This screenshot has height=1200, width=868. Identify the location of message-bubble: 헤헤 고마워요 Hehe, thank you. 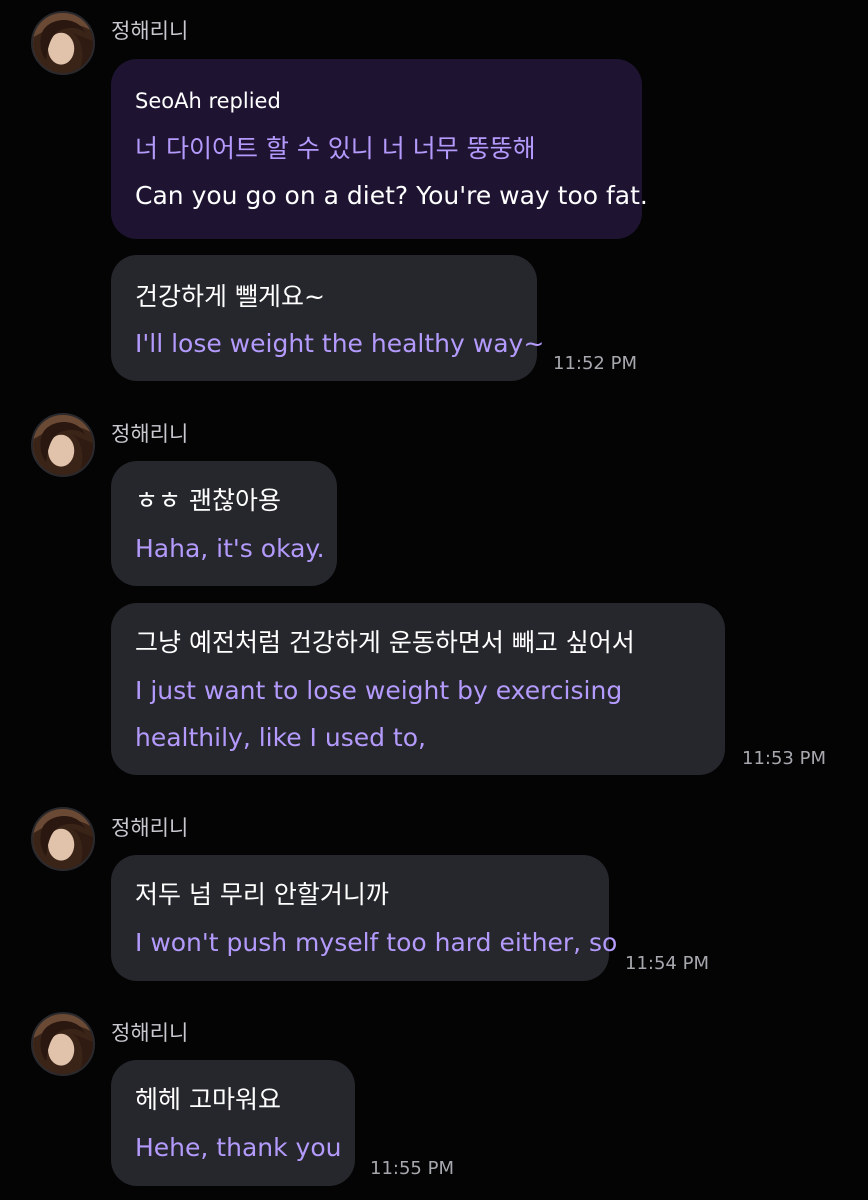
(233, 1123).